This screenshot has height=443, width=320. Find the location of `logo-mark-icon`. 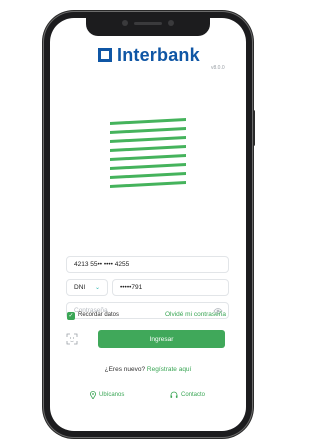

logo-mark-icon is located at coordinates (105, 55).